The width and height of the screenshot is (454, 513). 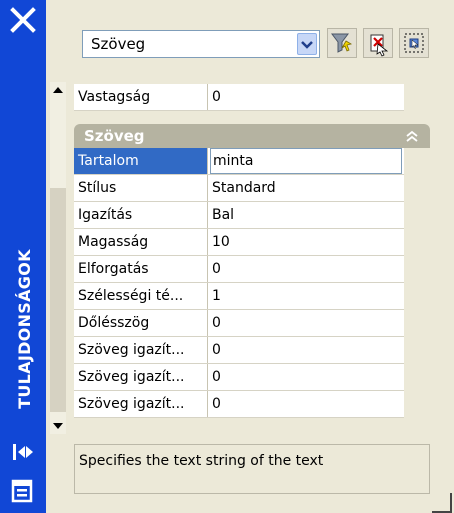 What do you see at coordinates (306, 215) in the screenshot?
I see `property-value: Bal` at bounding box center [306, 215].